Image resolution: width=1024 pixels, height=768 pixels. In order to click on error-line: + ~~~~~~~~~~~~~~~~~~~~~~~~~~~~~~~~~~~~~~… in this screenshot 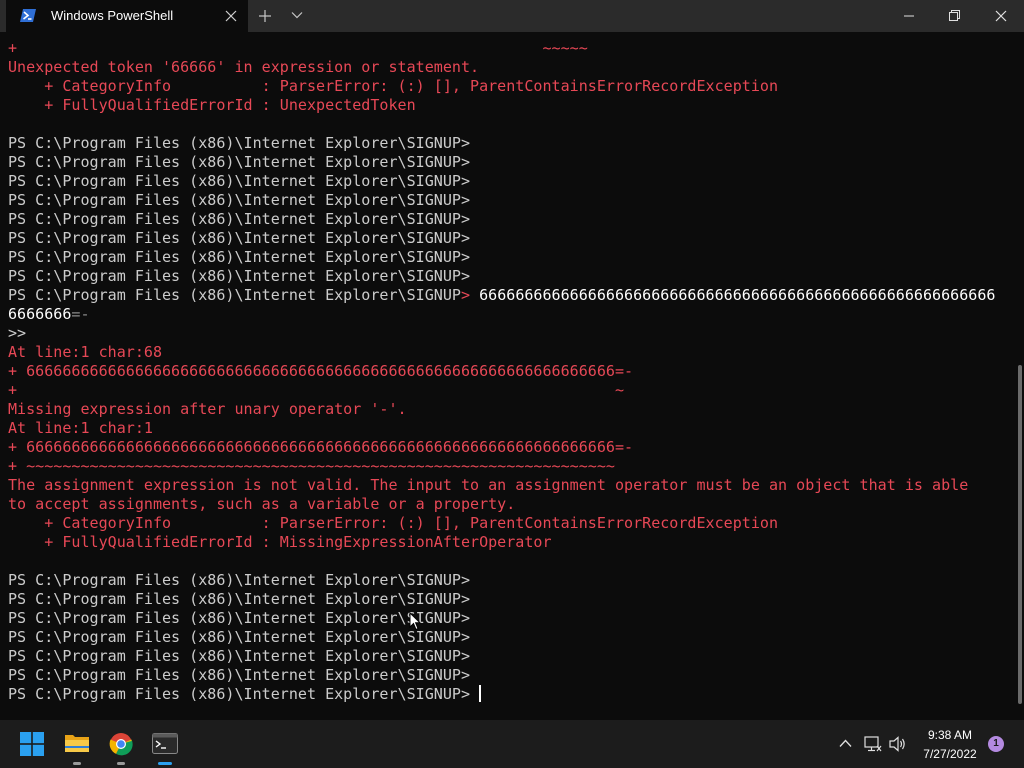, I will do `click(311, 466)`.